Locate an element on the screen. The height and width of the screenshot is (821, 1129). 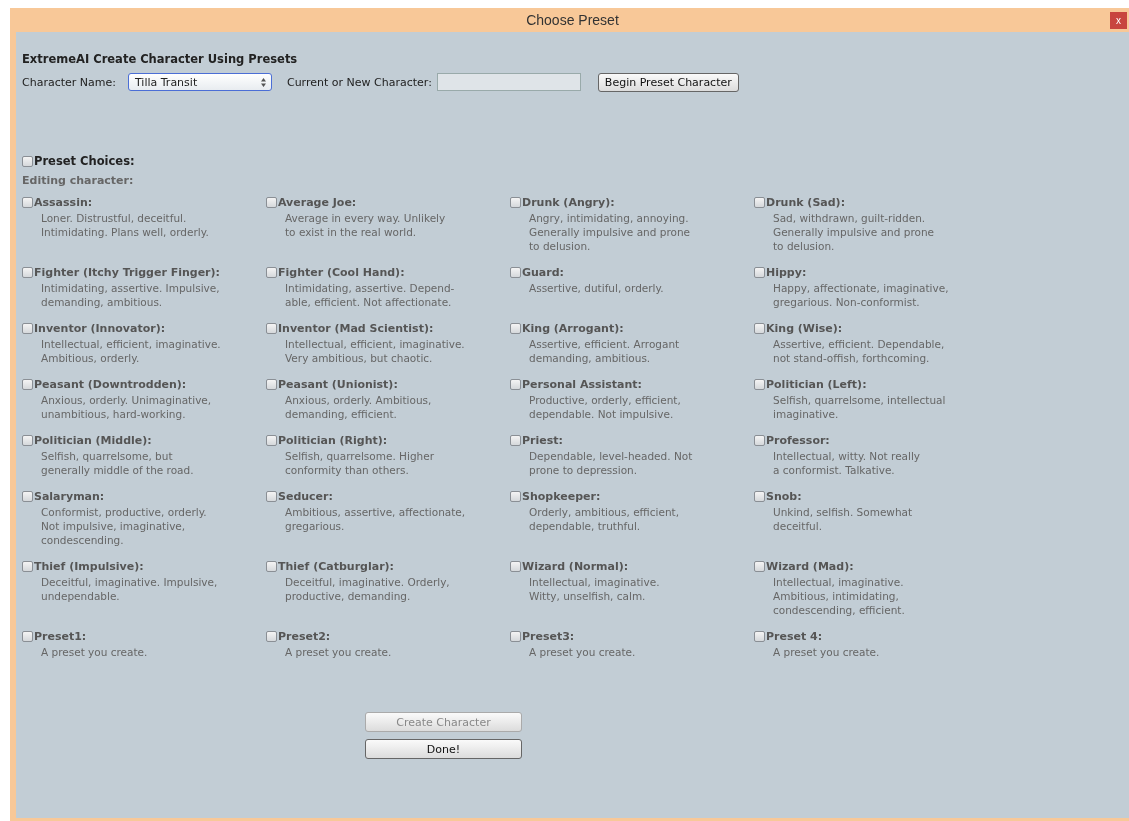
preset-name: Preset2: is located at coordinates (304, 636).